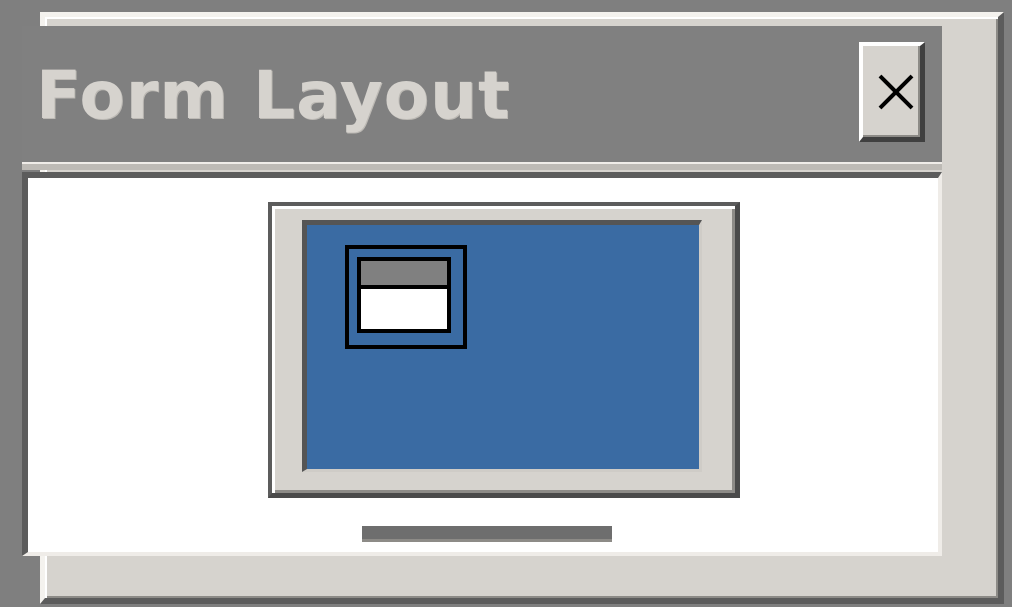 Image resolution: width=1012 pixels, height=607 pixels. Describe the element at coordinates (404, 309) in the screenshot. I see `form-window-body` at that location.